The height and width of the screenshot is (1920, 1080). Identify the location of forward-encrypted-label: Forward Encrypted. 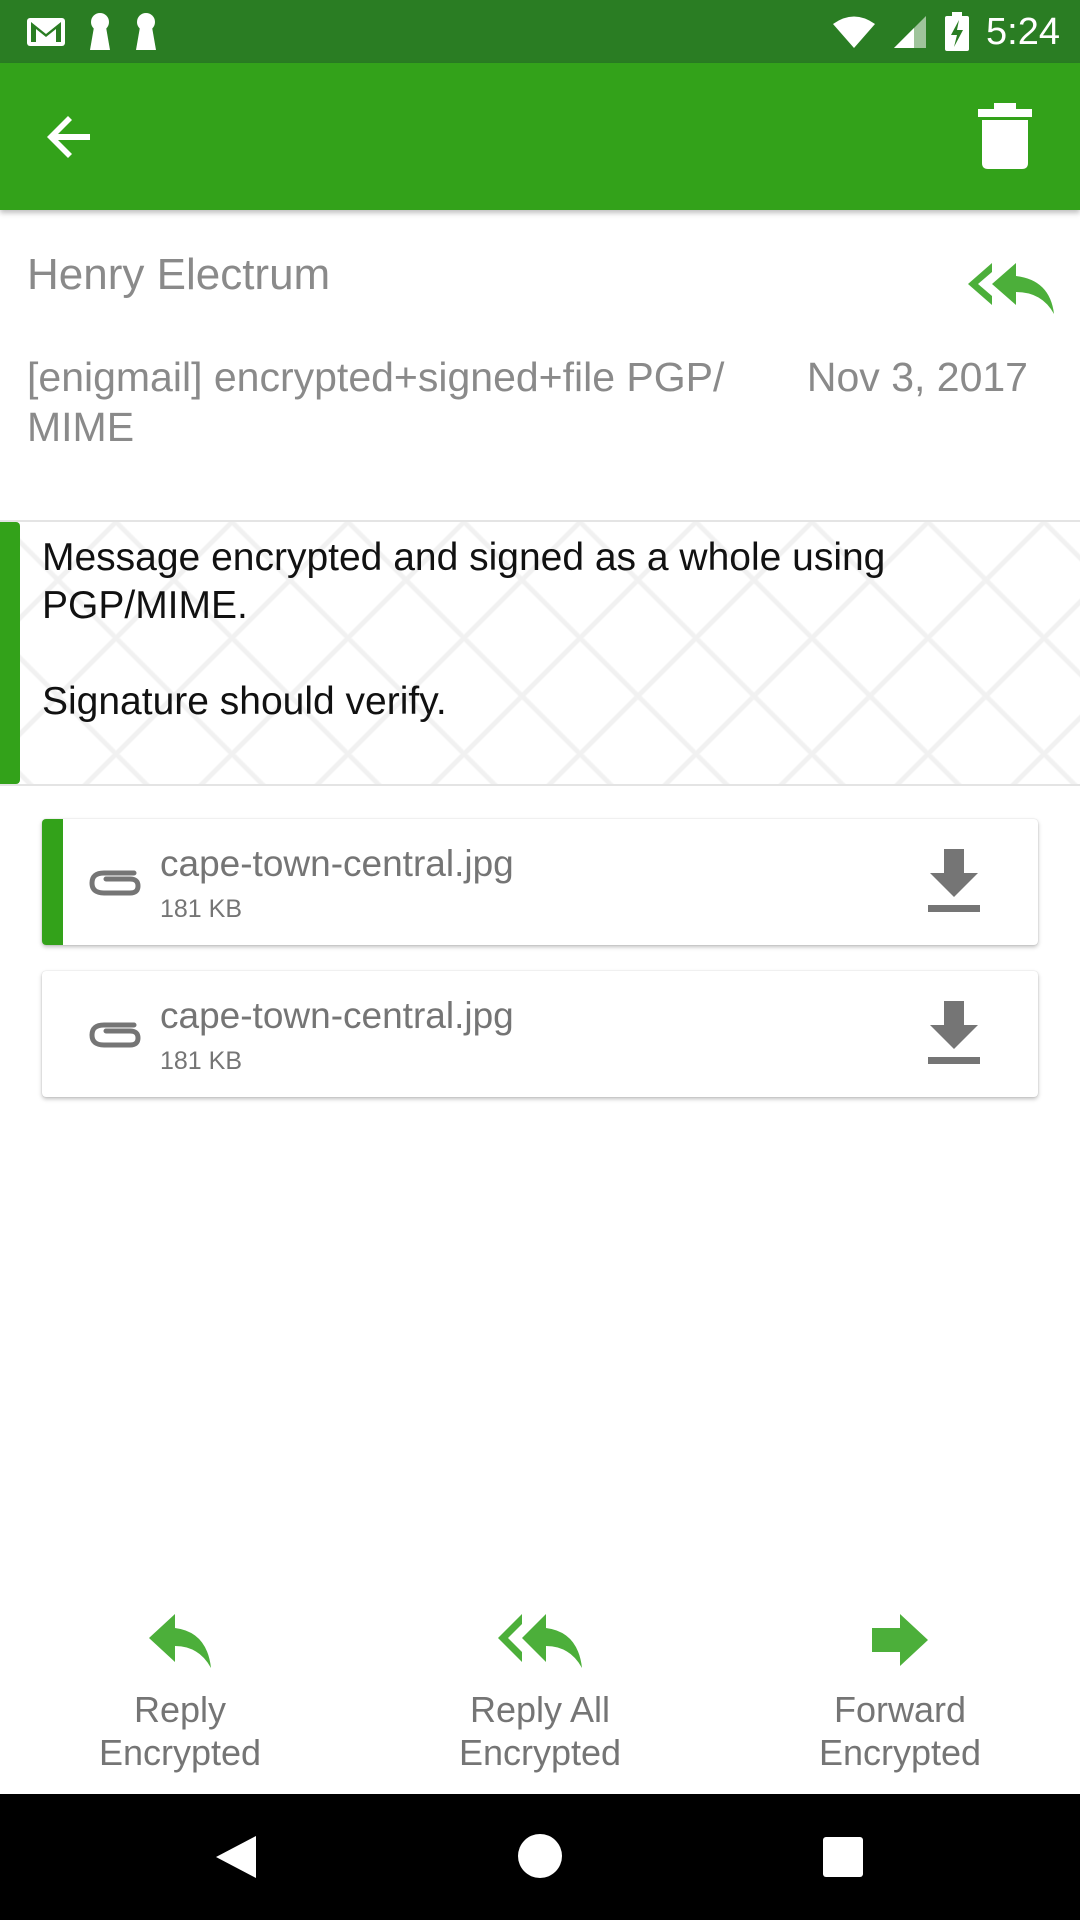
(900, 1731).